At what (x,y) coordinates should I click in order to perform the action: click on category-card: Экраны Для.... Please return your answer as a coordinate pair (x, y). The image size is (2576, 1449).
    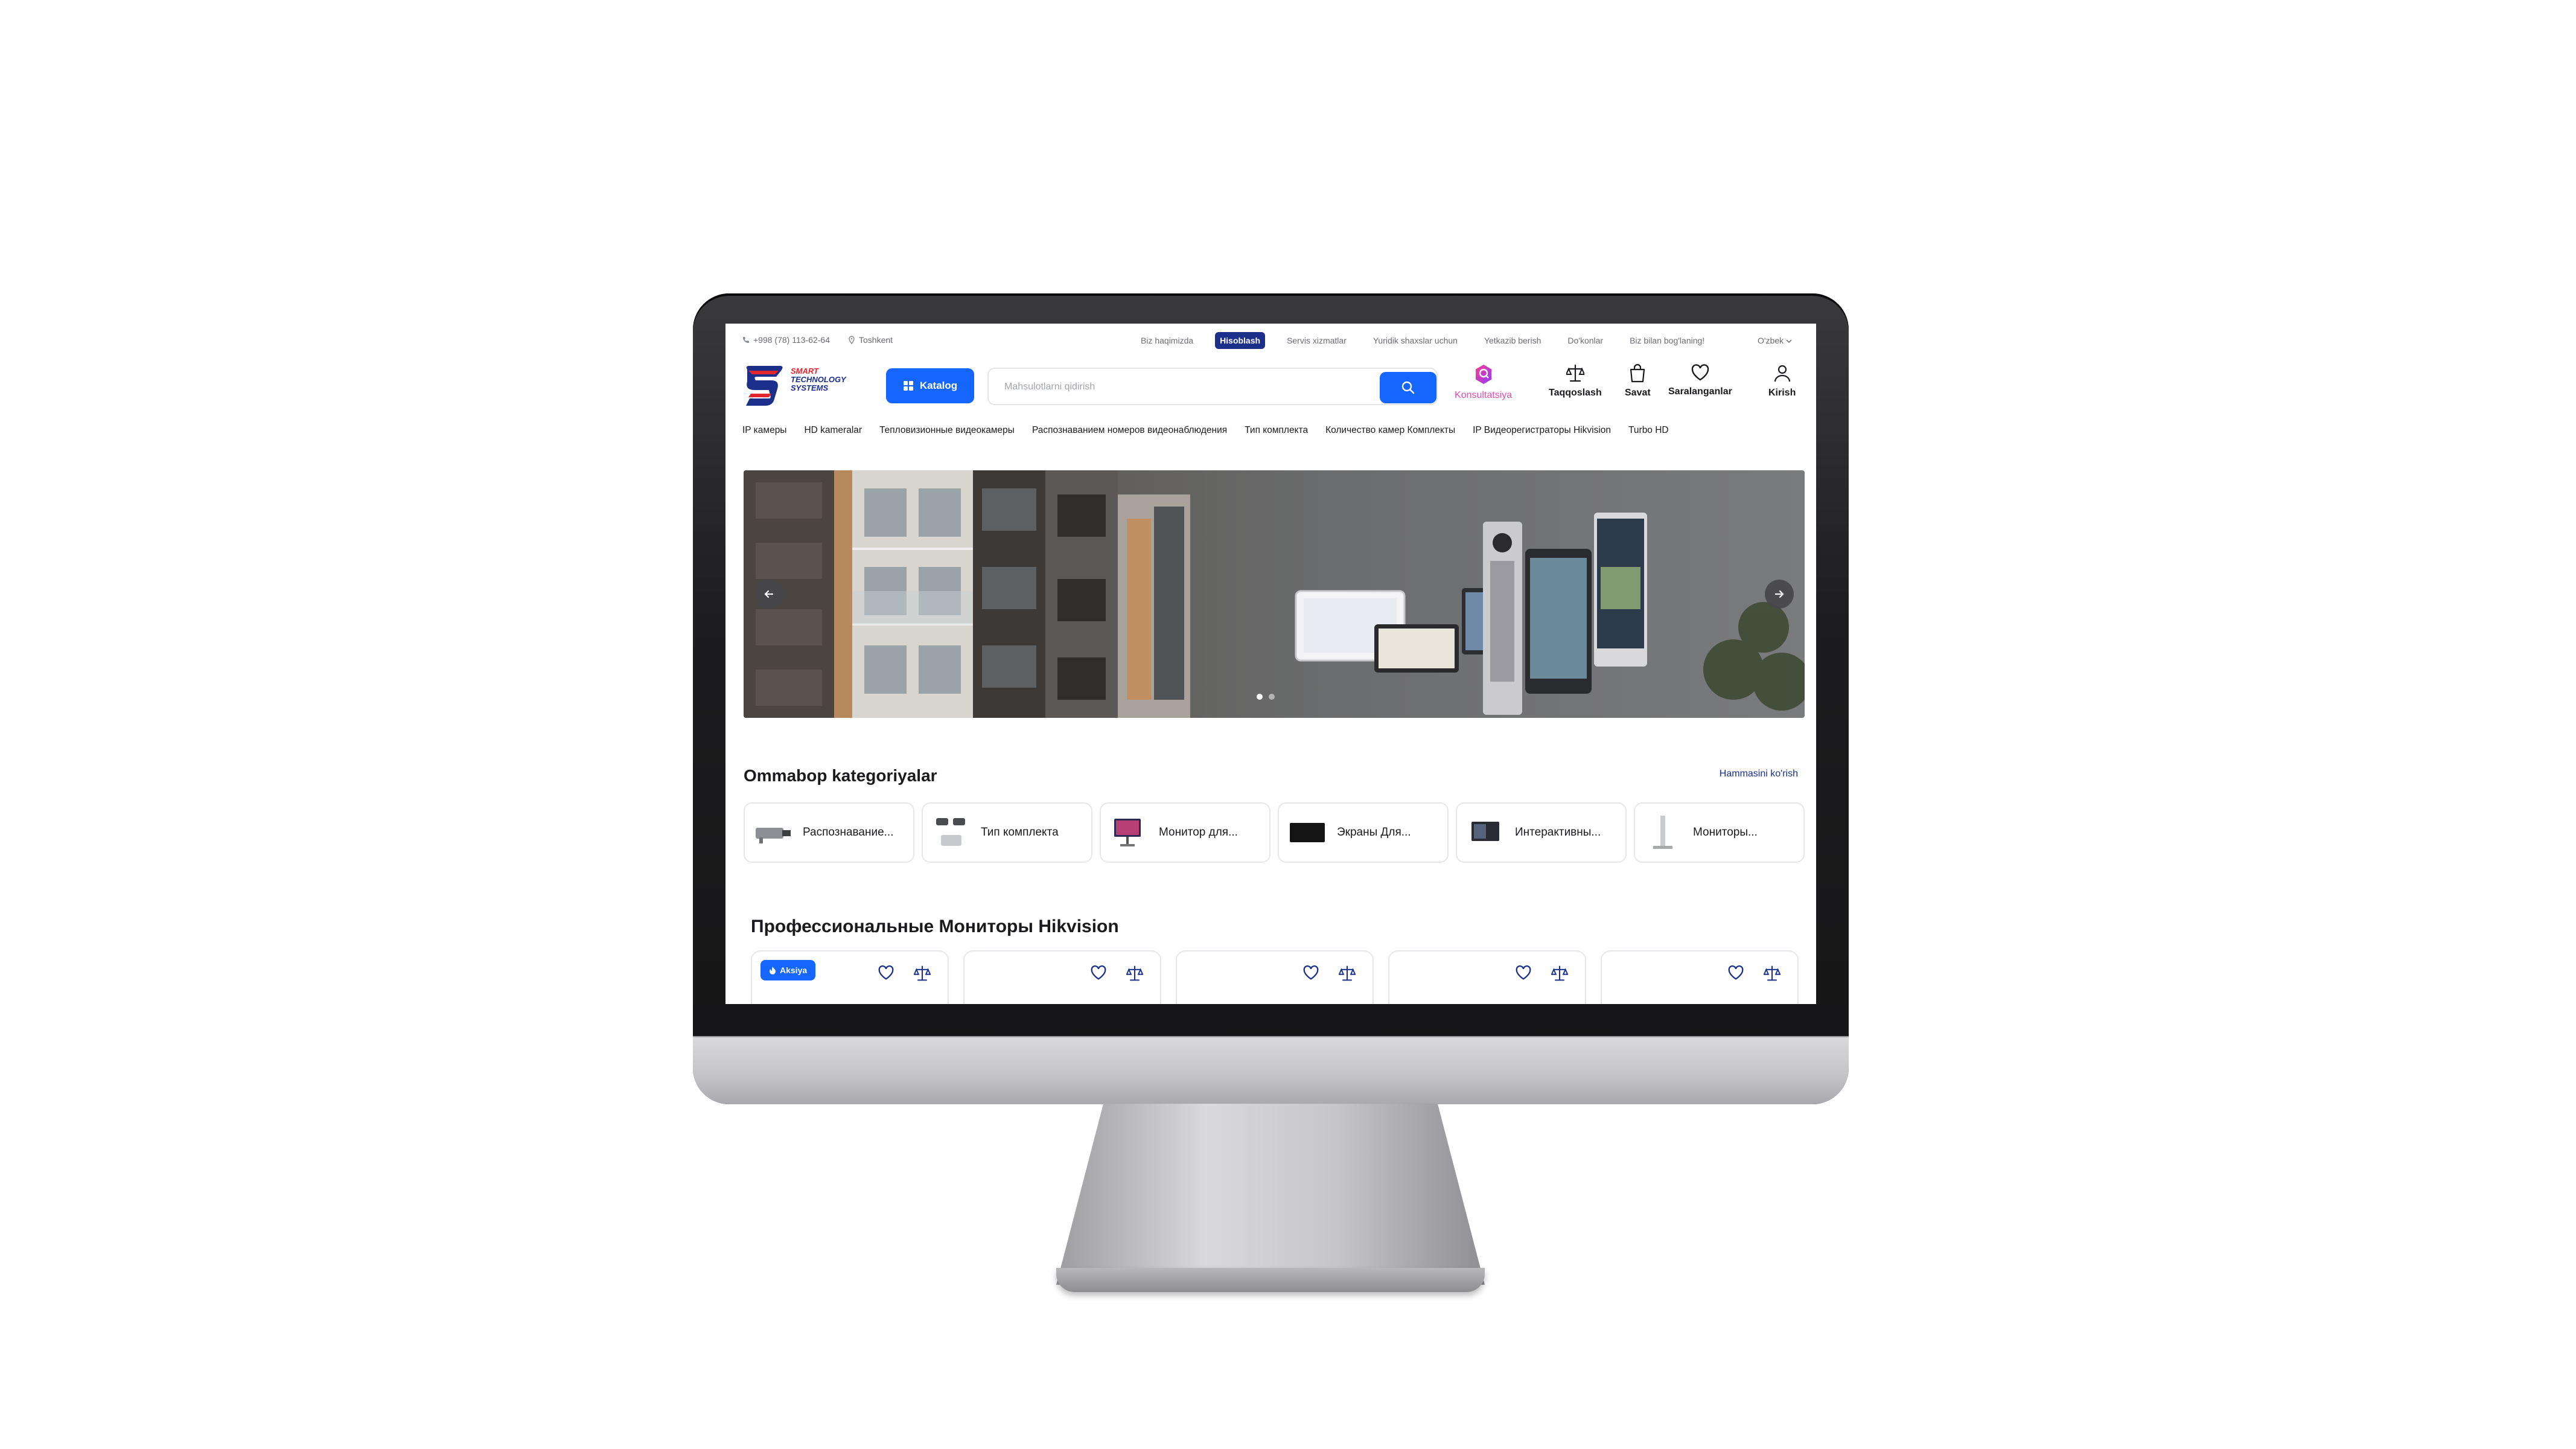
    Looking at the image, I should click on (1363, 833).